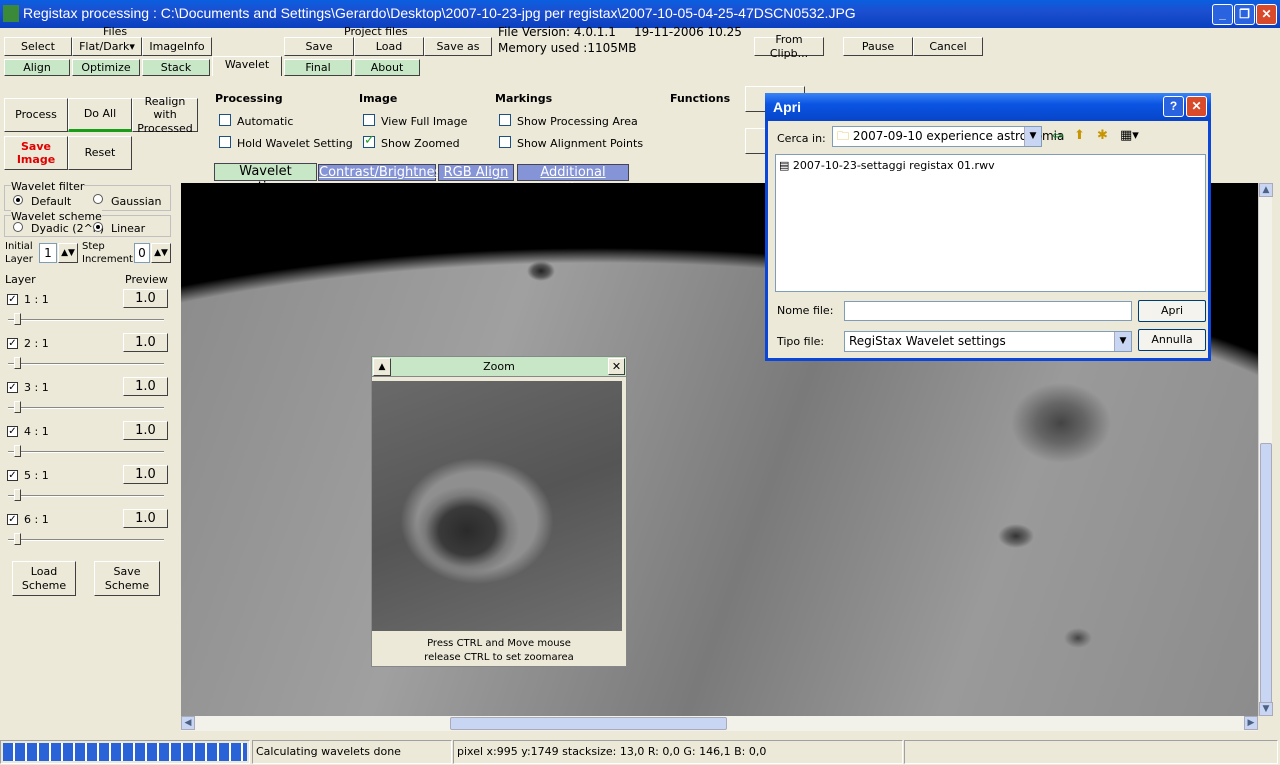 This screenshot has height=765, width=1280. Describe the element at coordinates (588, 723) in the screenshot. I see `horizontal-scroll-thumb` at that location.